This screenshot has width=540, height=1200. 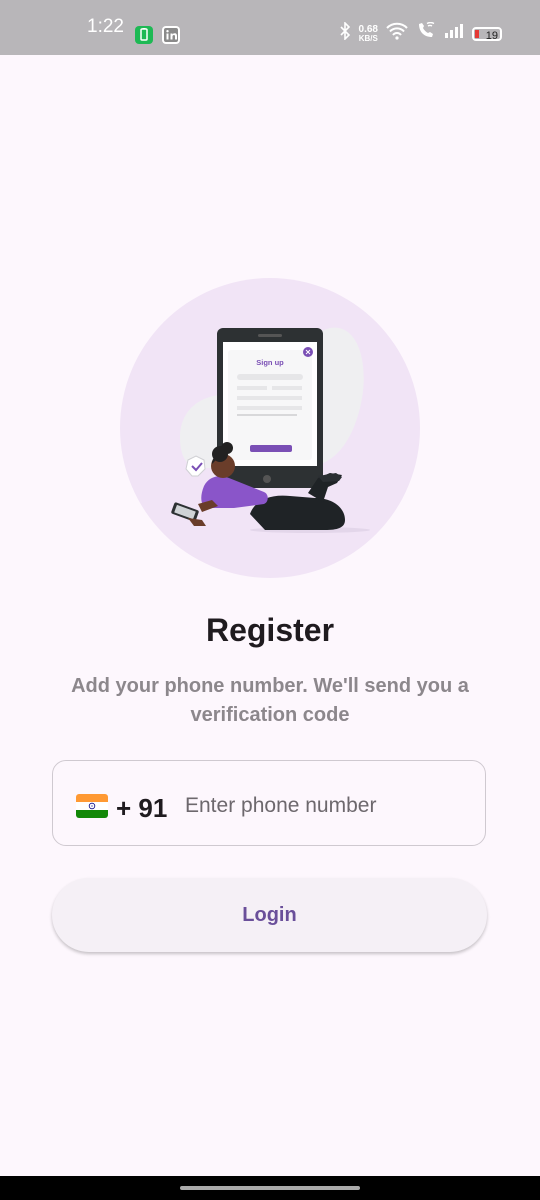 I want to click on status-bar: 1:22 0.68 KB/S 19, so click(x=270, y=27).